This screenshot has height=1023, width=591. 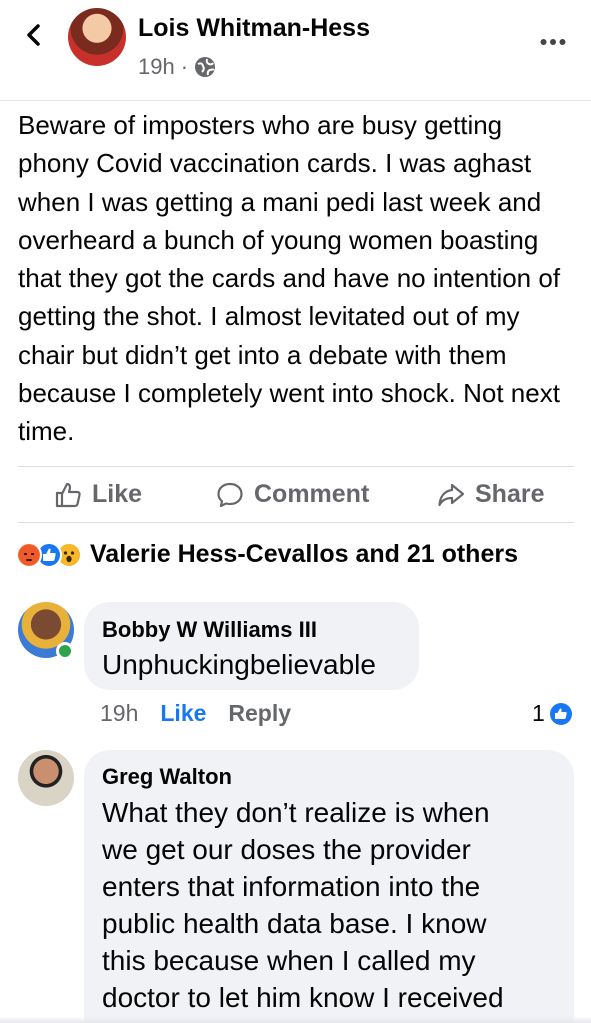 I want to click on back-button, so click(x=34, y=35).